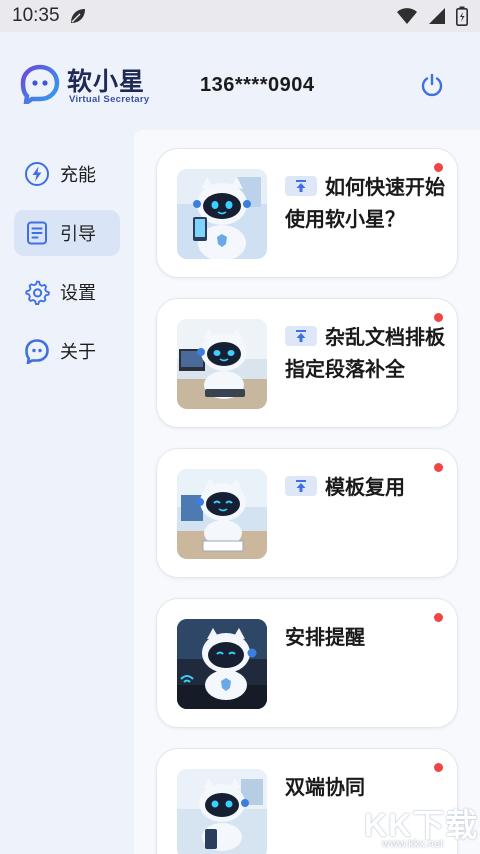 Image resolution: width=480 pixels, height=854 pixels. I want to click on status-bar: 10:35, so click(240, 16).